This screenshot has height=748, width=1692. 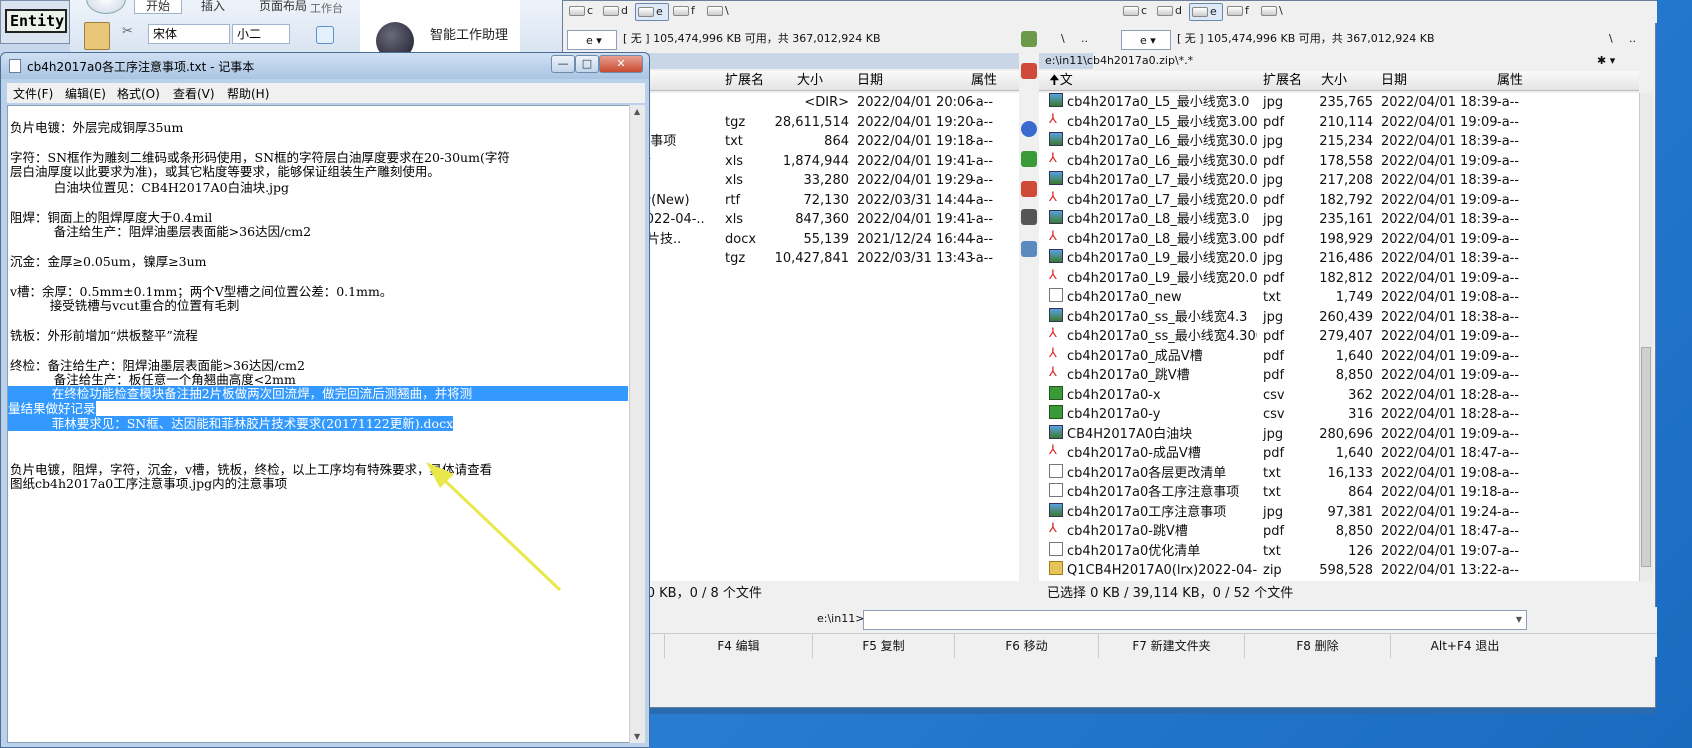 What do you see at coordinates (587, 64) in the screenshot?
I see `maximize-button: □` at bounding box center [587, 64].